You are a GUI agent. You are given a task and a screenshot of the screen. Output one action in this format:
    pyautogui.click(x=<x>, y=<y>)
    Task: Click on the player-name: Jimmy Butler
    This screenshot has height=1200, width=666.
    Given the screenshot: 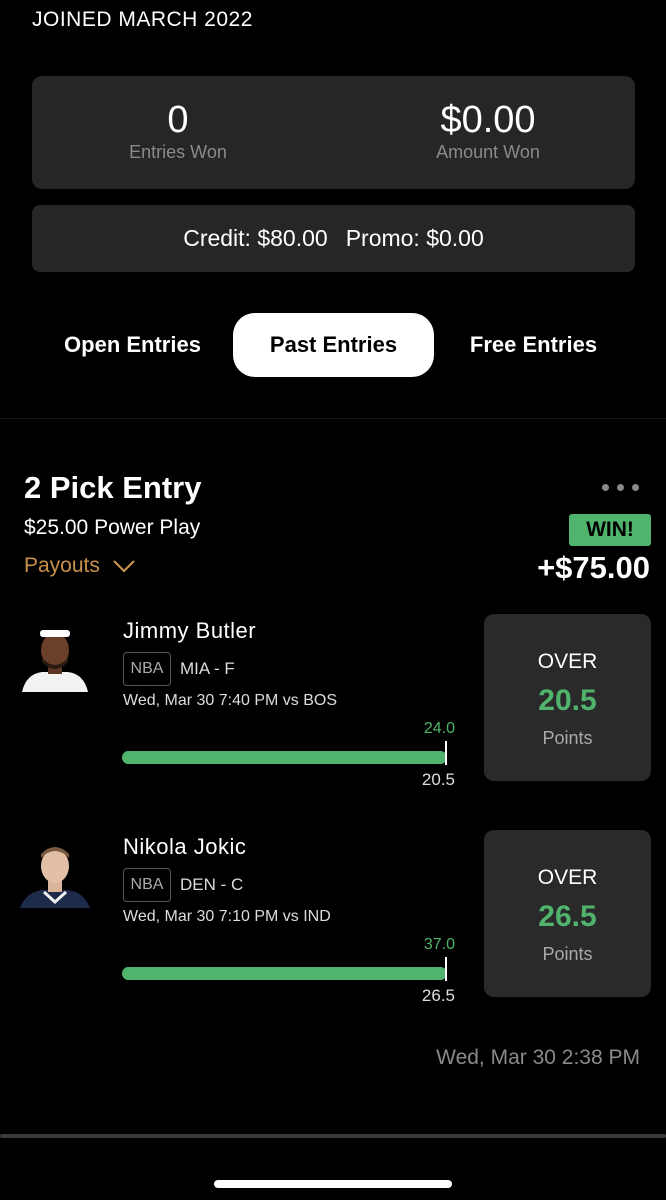 What is the action you would take?
    pyautogui.click(x=190, y=630)
    